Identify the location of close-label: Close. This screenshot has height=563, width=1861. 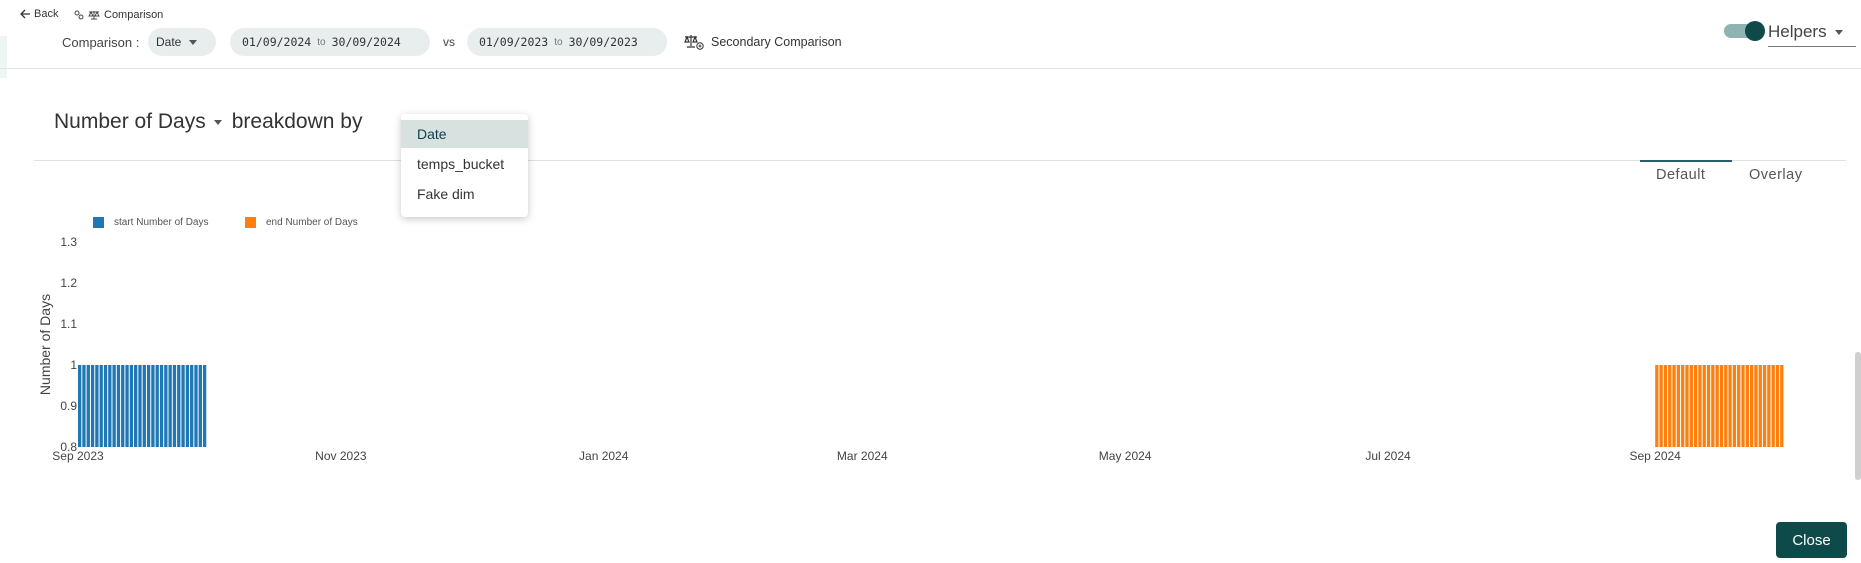
(1811, 540).